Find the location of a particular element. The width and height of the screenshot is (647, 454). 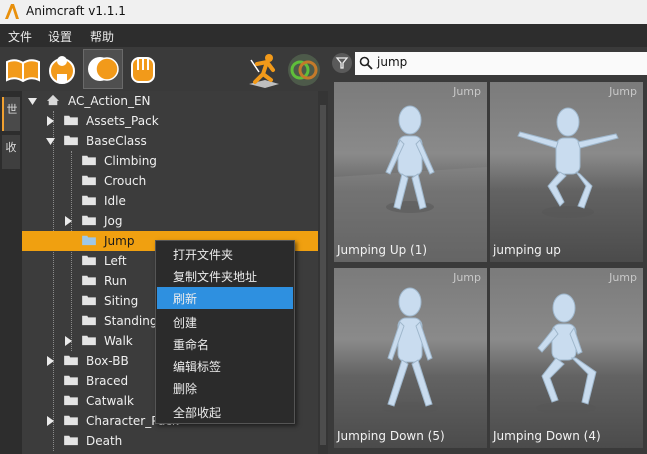

tree-item-label: Jog is located at coordinates (113, 221).